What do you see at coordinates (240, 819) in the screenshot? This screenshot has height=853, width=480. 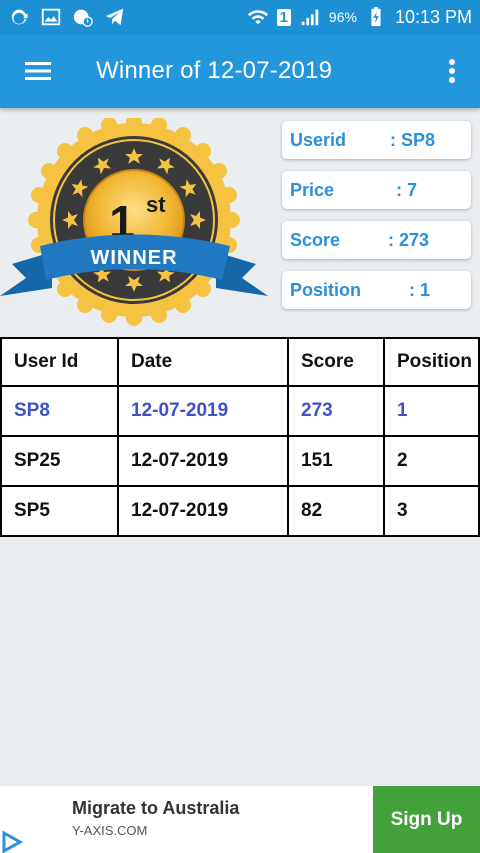 I see `ad-banner: Migrate to Australia Y-AXIS.COM Sign Up` at bounding box center [240, 819].